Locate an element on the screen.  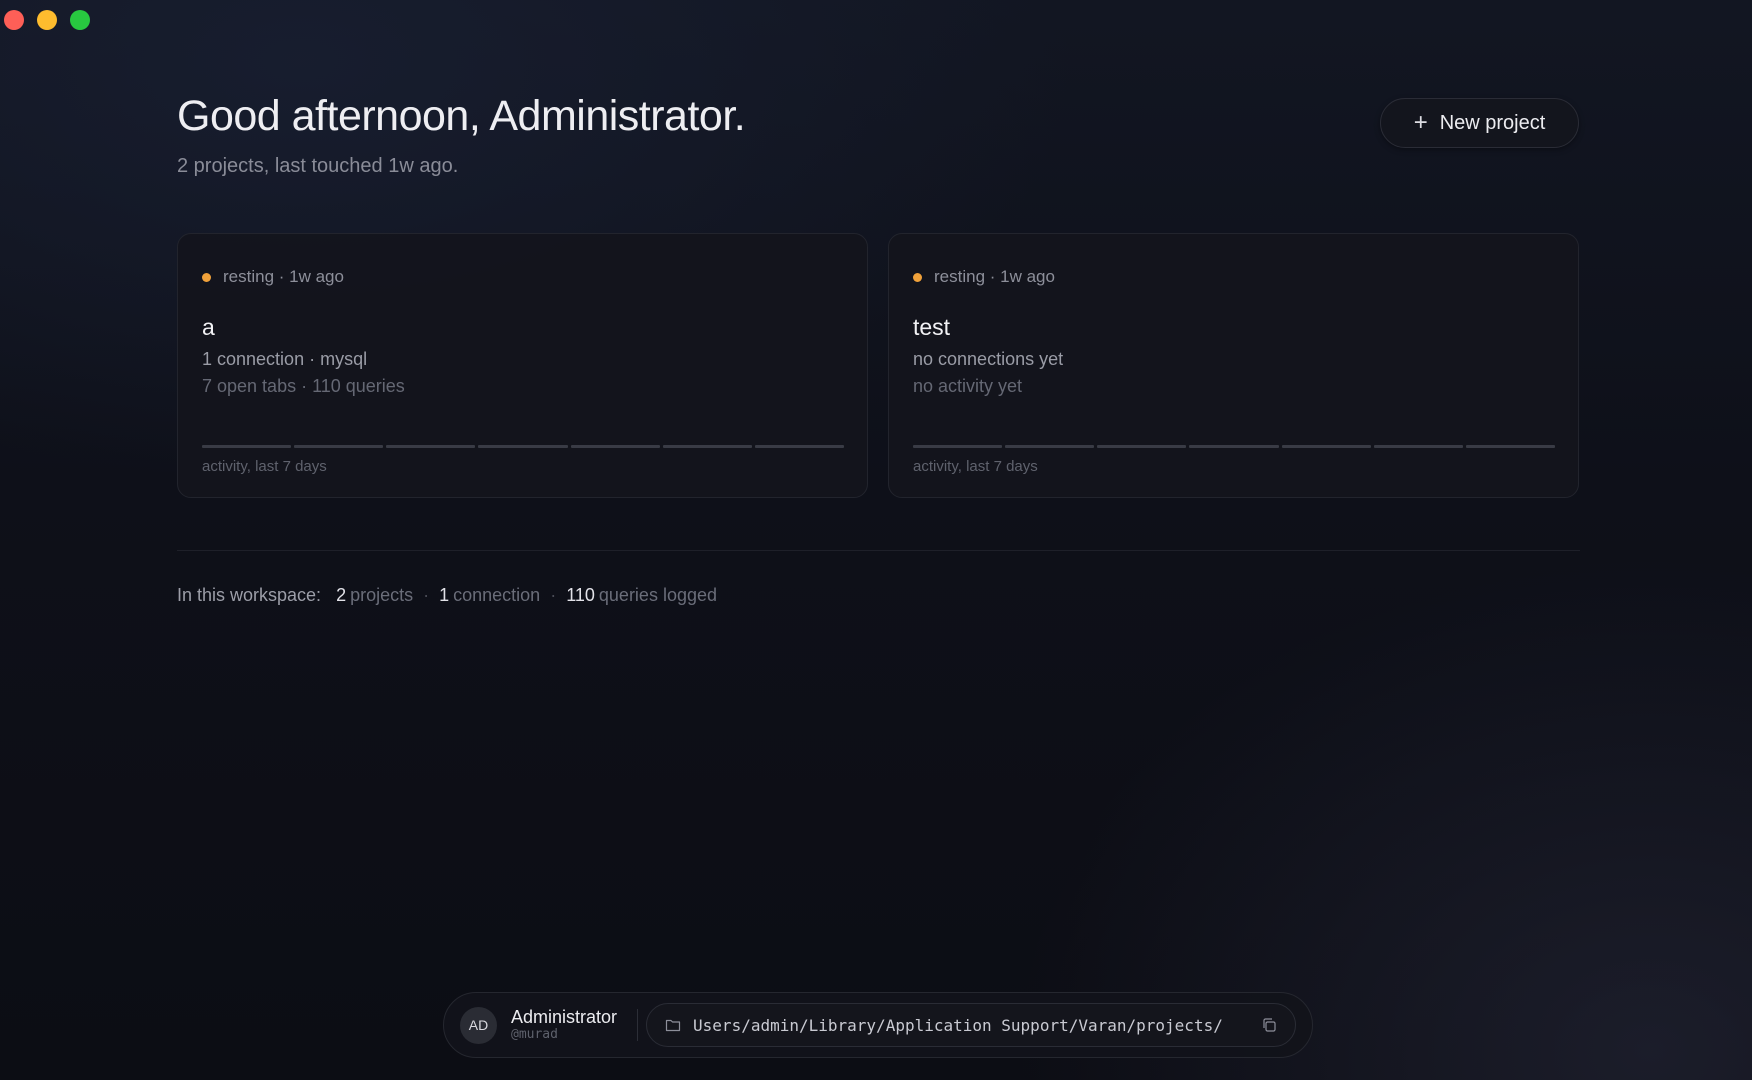
project-name: a is located at coordinates (208, 327).